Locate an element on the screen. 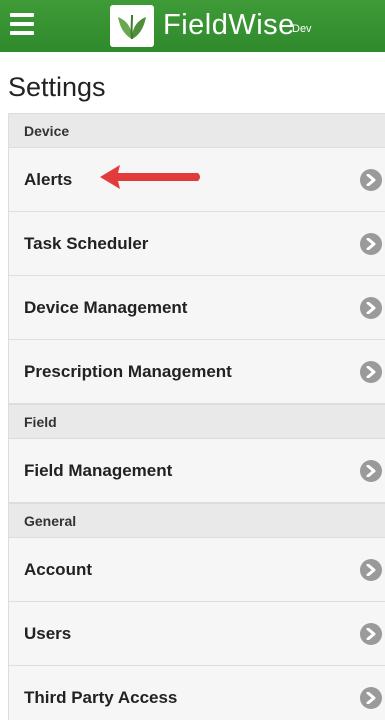 The height and width of the screenshot is (720, 385). settings-item-prescription-management: Prescription Management is located at coordinates (197, 372).